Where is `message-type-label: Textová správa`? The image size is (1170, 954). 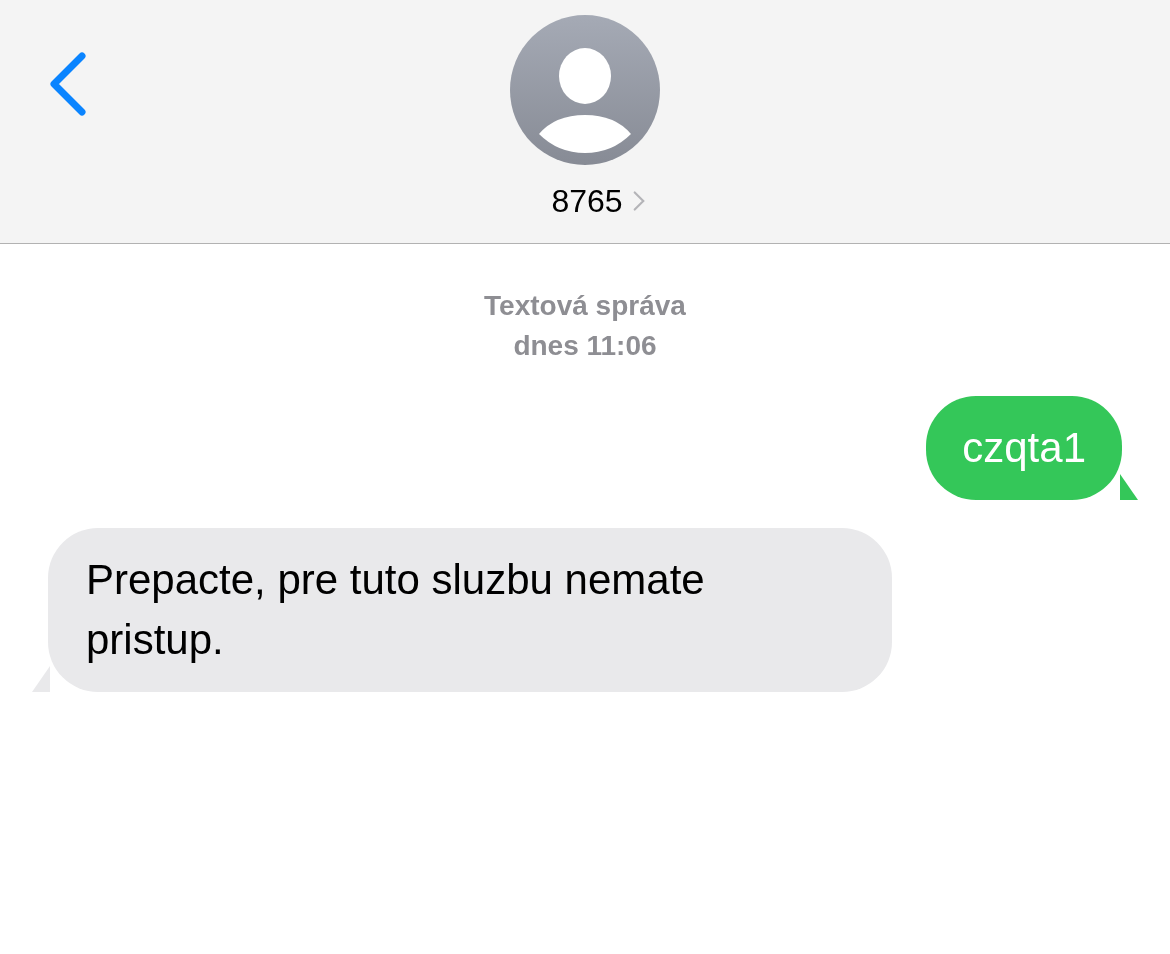 message-type-label: Textová správa is located at coordinates (585, 306).